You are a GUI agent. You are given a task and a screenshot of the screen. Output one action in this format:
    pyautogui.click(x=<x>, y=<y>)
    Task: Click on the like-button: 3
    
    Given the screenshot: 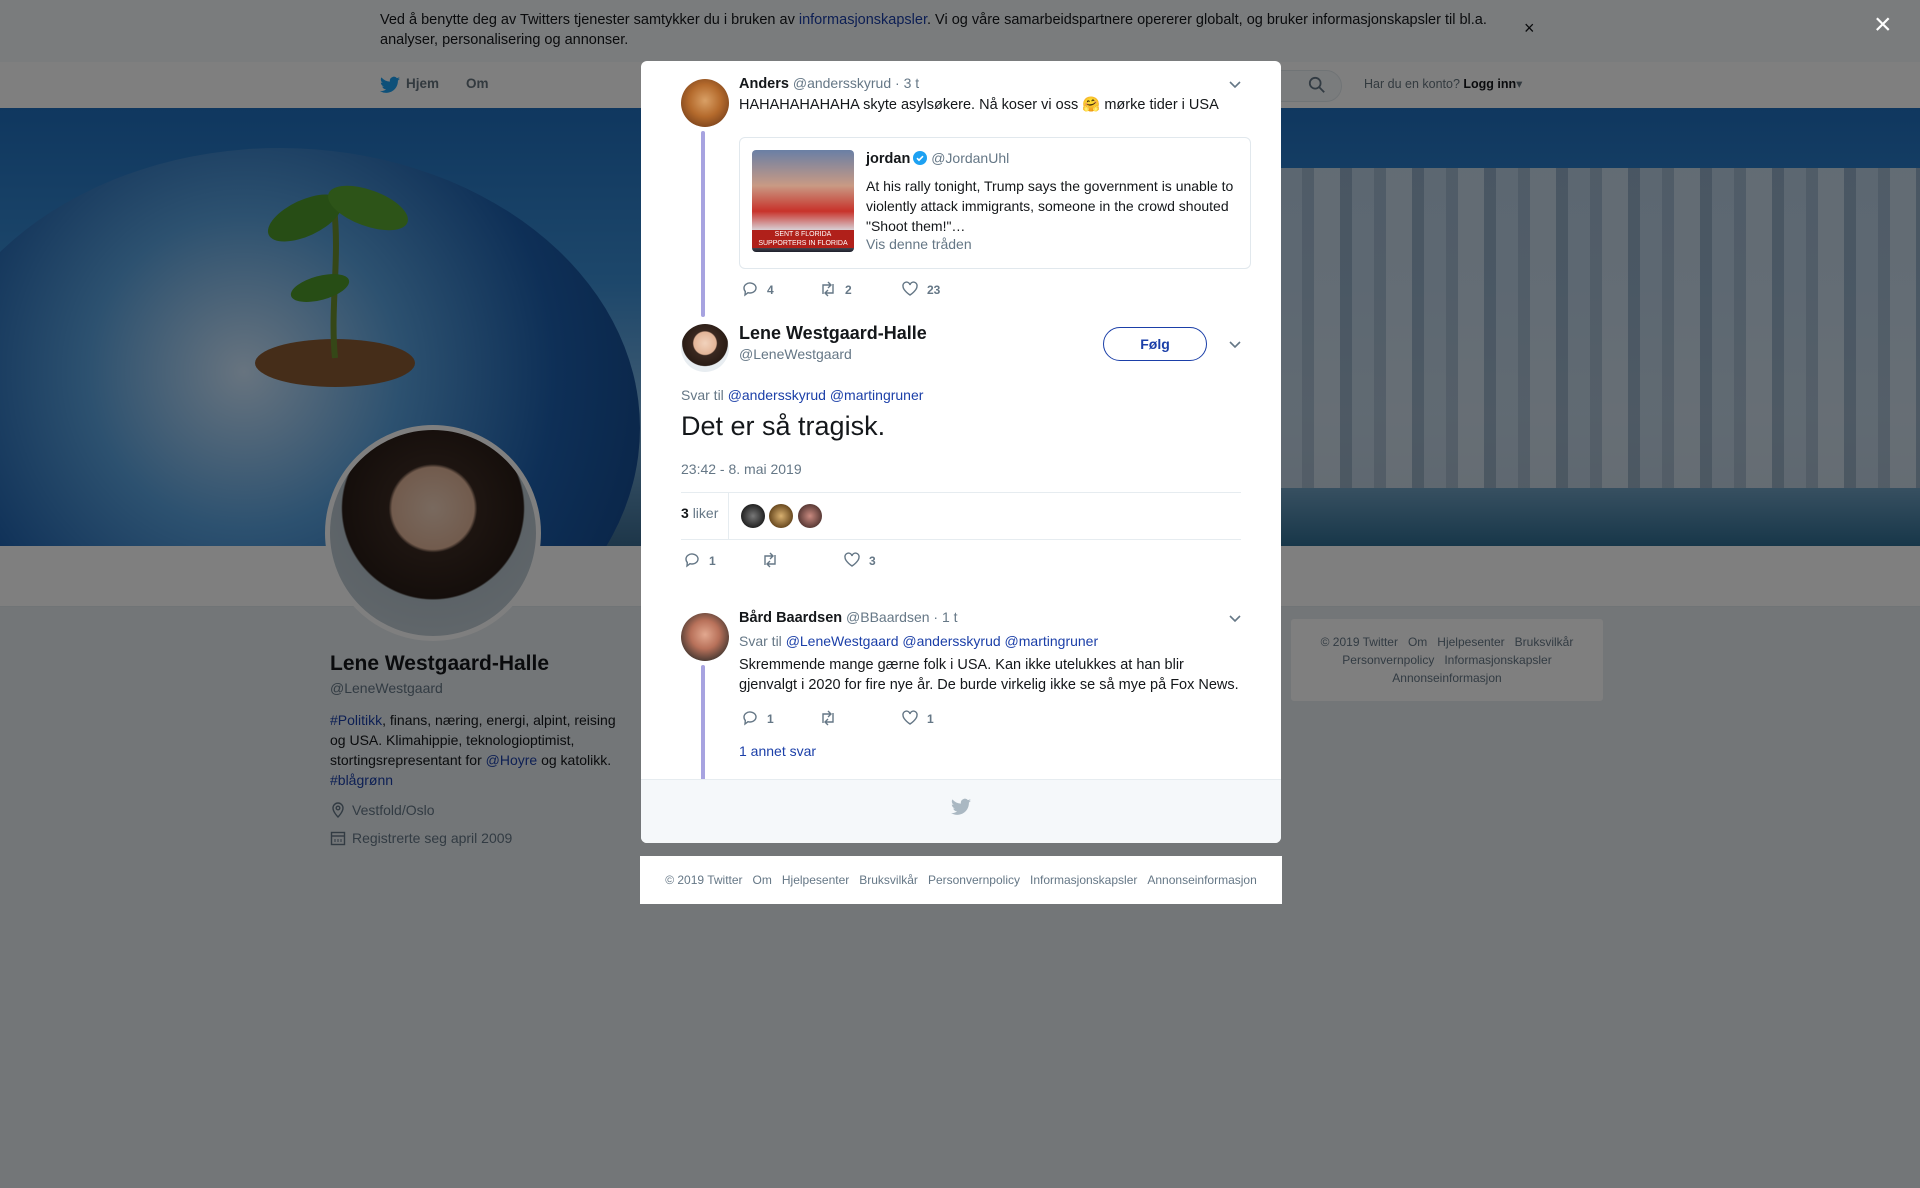 What is the action you would take?
    pyautogui.click(x=859, y=560)
    